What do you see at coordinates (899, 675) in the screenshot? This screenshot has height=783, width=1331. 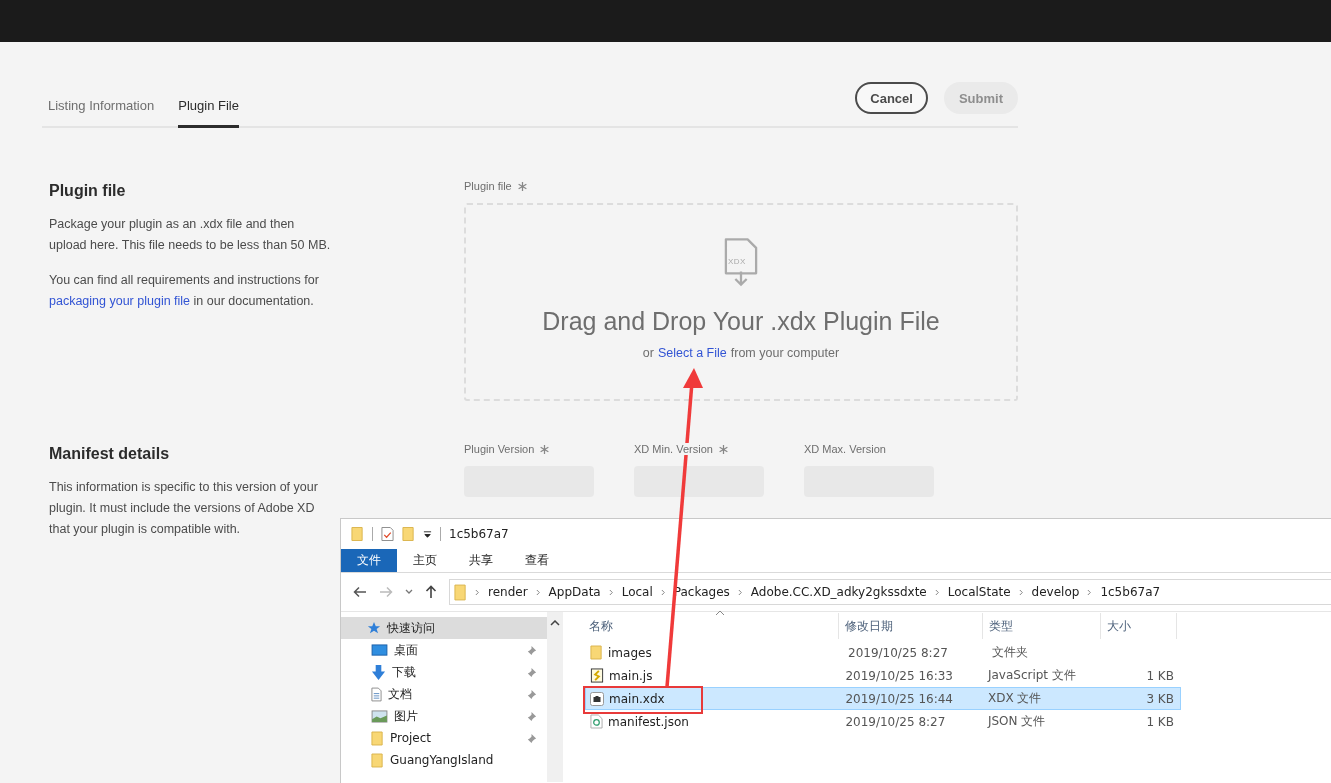 I see `date-cell-text: 2019/10/25 16:33` at bounding box center [899, 675].